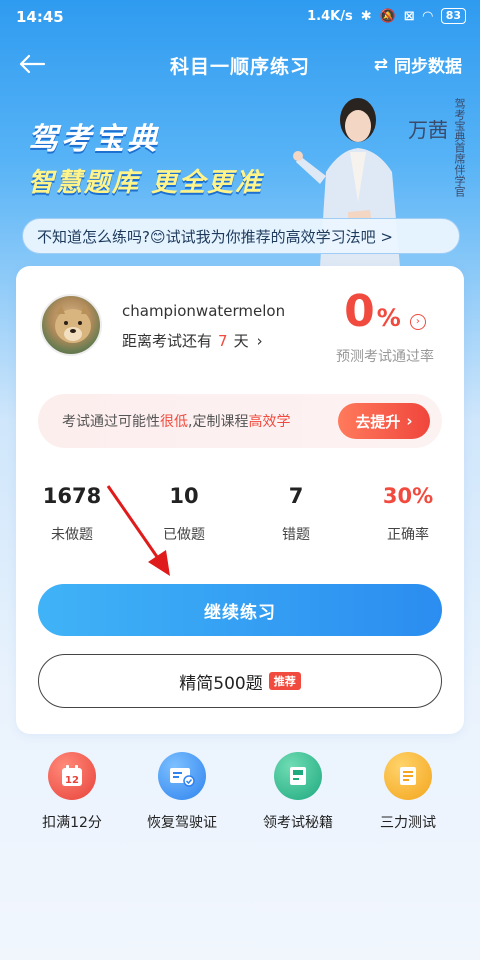 Image resolution: width=480 pixels, height=960 pixels. I want to click on stats-row: 1678 未做题 10 已做题 7 错题 30% 正确率, so click(240, 517).